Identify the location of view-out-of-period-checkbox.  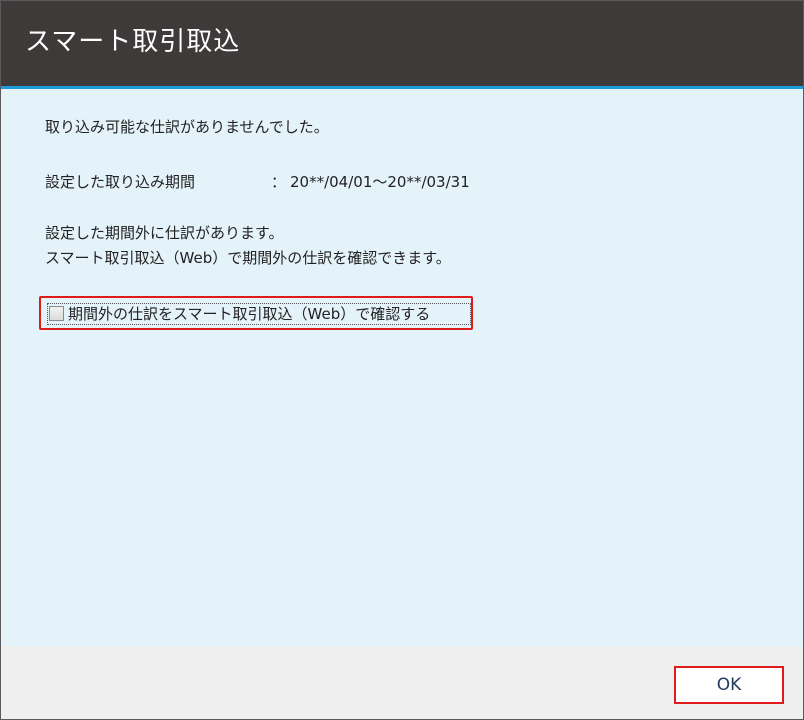
(56, 313).